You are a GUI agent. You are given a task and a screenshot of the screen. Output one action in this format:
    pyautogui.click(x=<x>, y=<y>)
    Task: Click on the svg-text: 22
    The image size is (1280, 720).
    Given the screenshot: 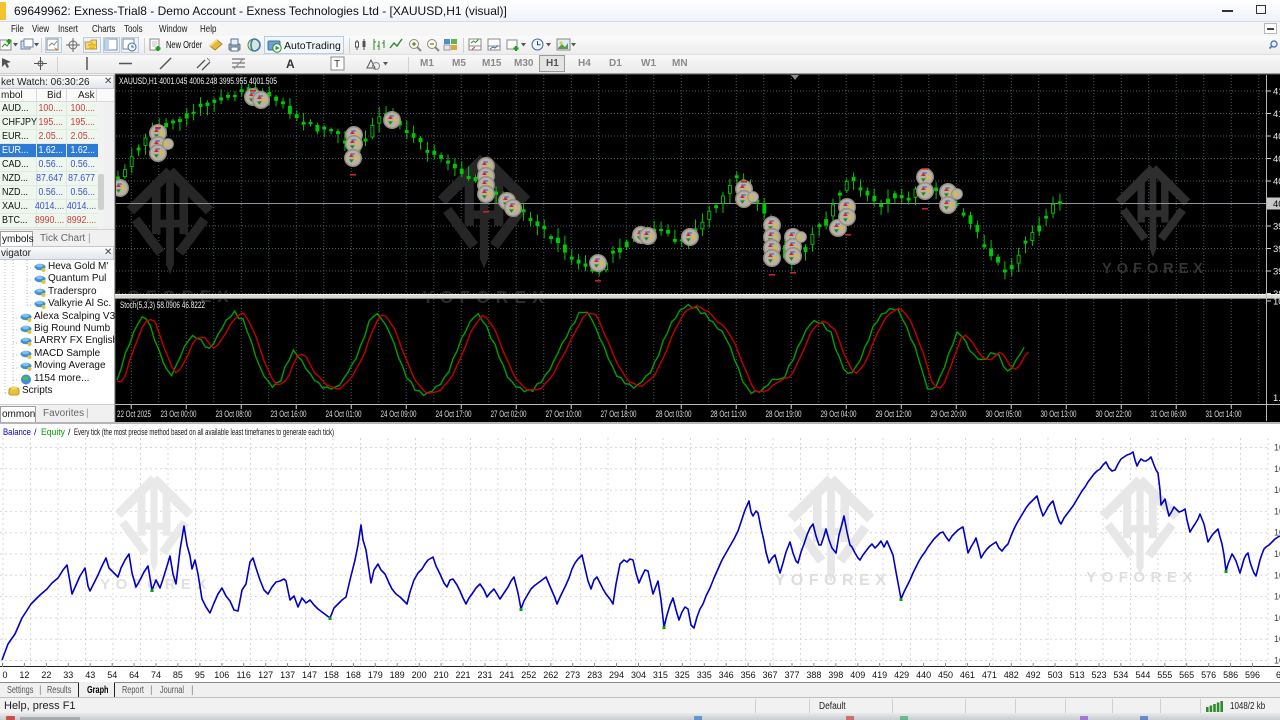 What is the action you would take?
    pyautogui.click(x=46, y=675)
    